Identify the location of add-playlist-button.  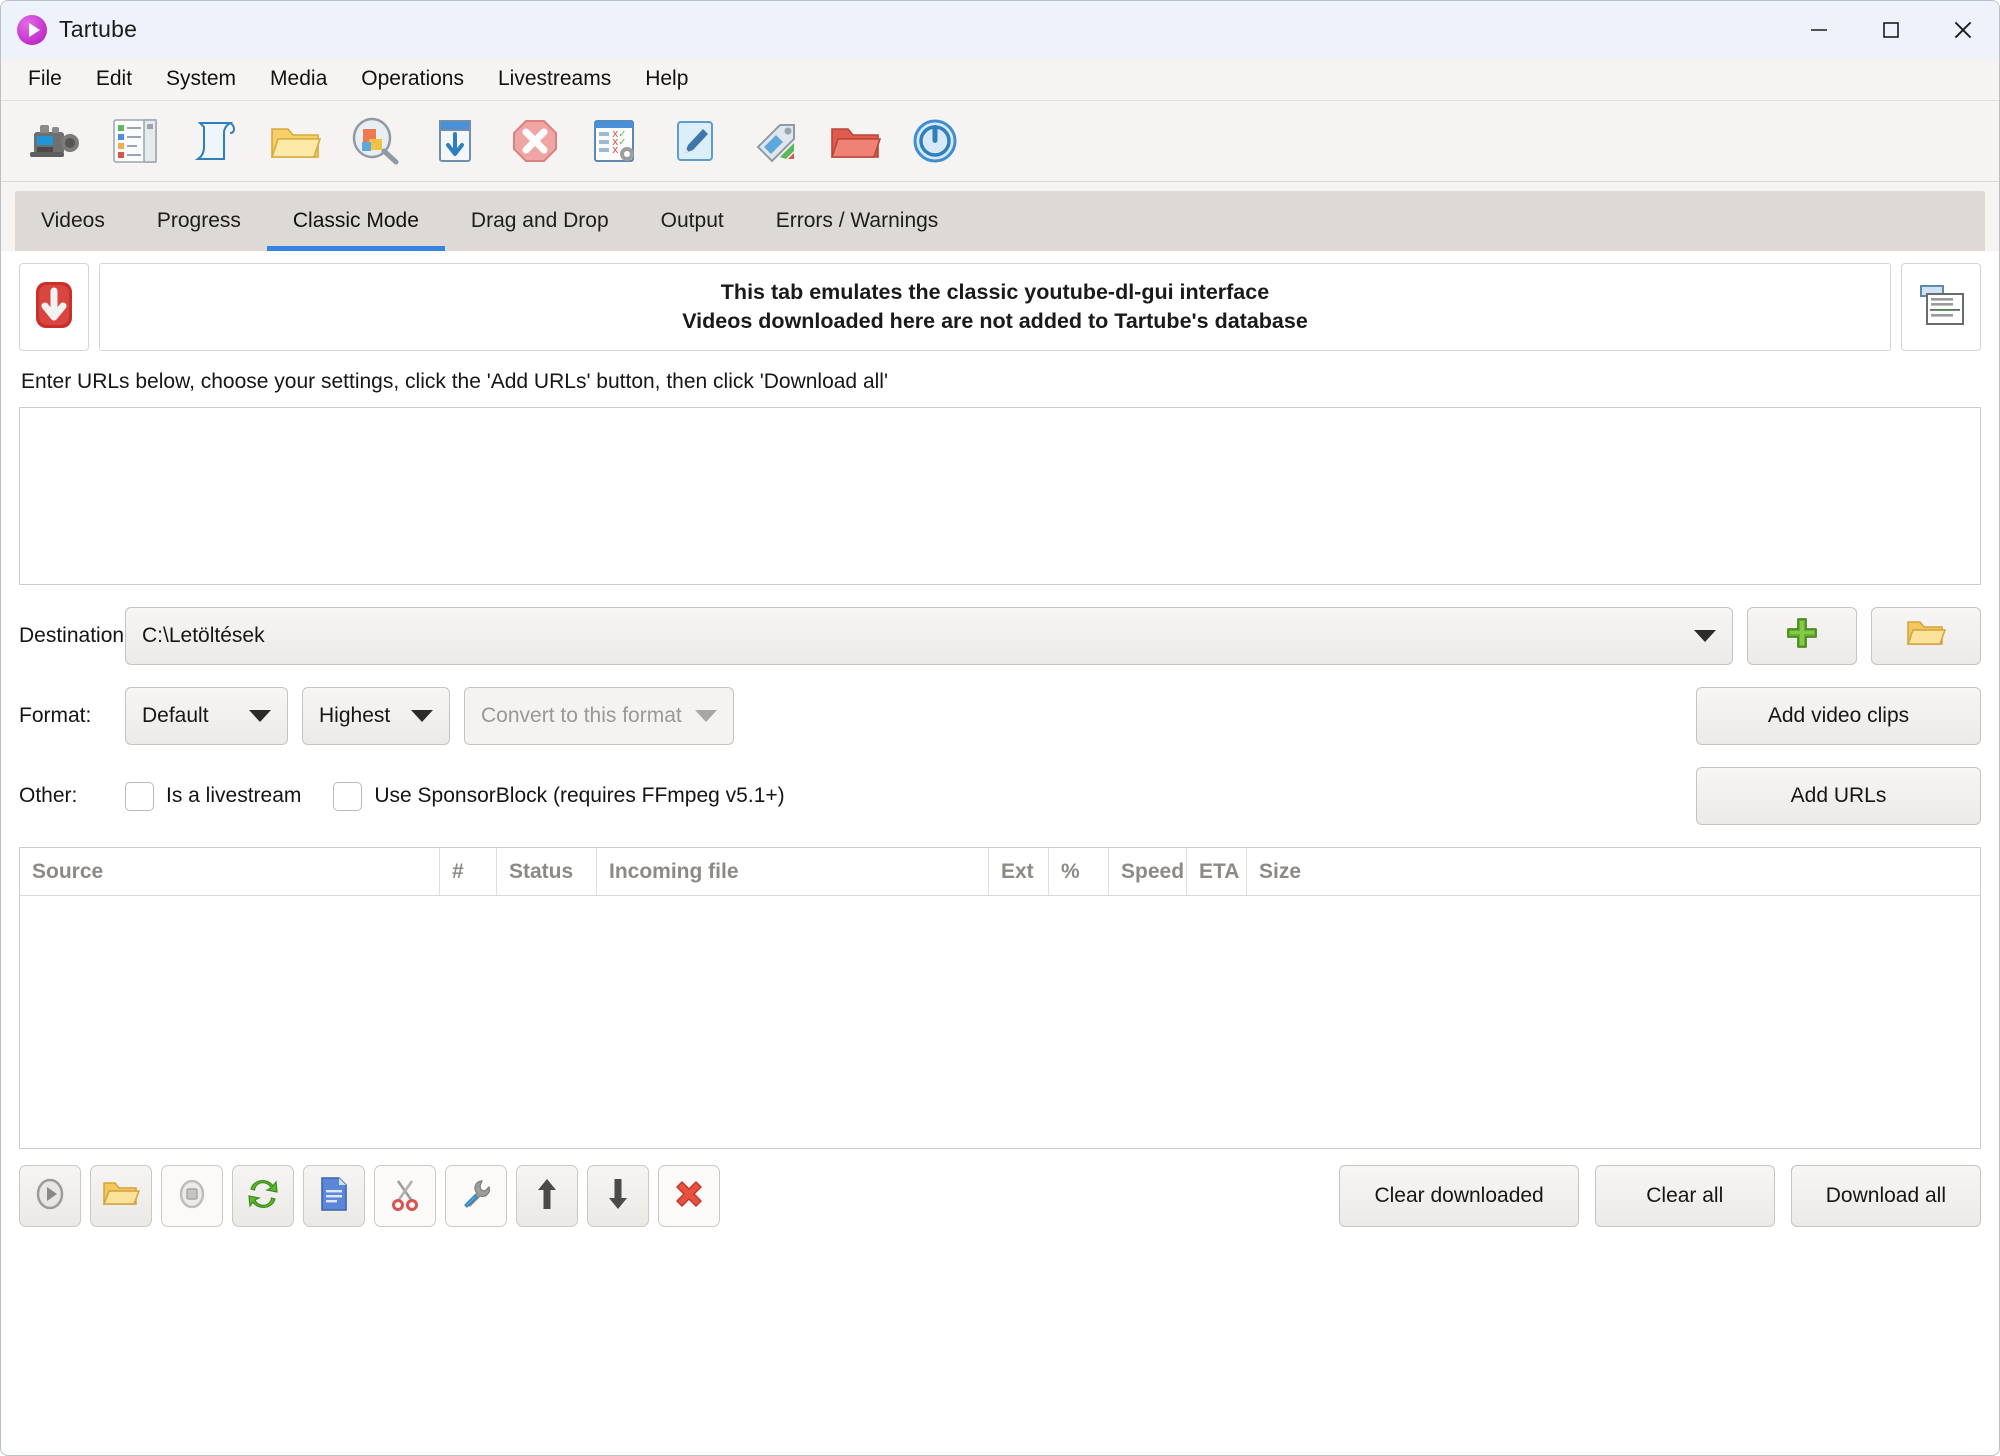
(215, 141).